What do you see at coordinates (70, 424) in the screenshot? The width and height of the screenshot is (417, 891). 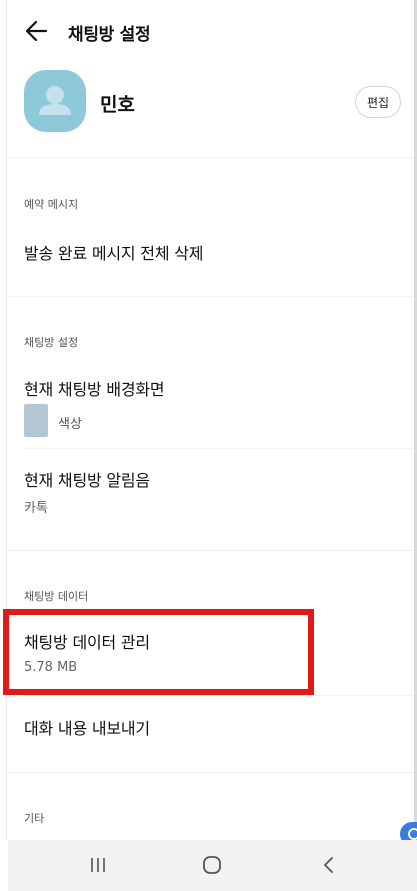 I see `wallpaper-value: 색상` at bounding box center [70, 424].